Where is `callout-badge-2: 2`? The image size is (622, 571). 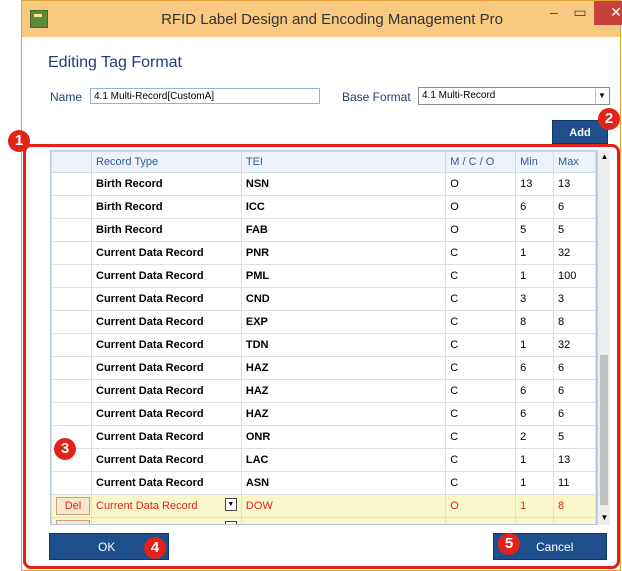 callout-badge-2: 2 is located at coordinates (609, 119).